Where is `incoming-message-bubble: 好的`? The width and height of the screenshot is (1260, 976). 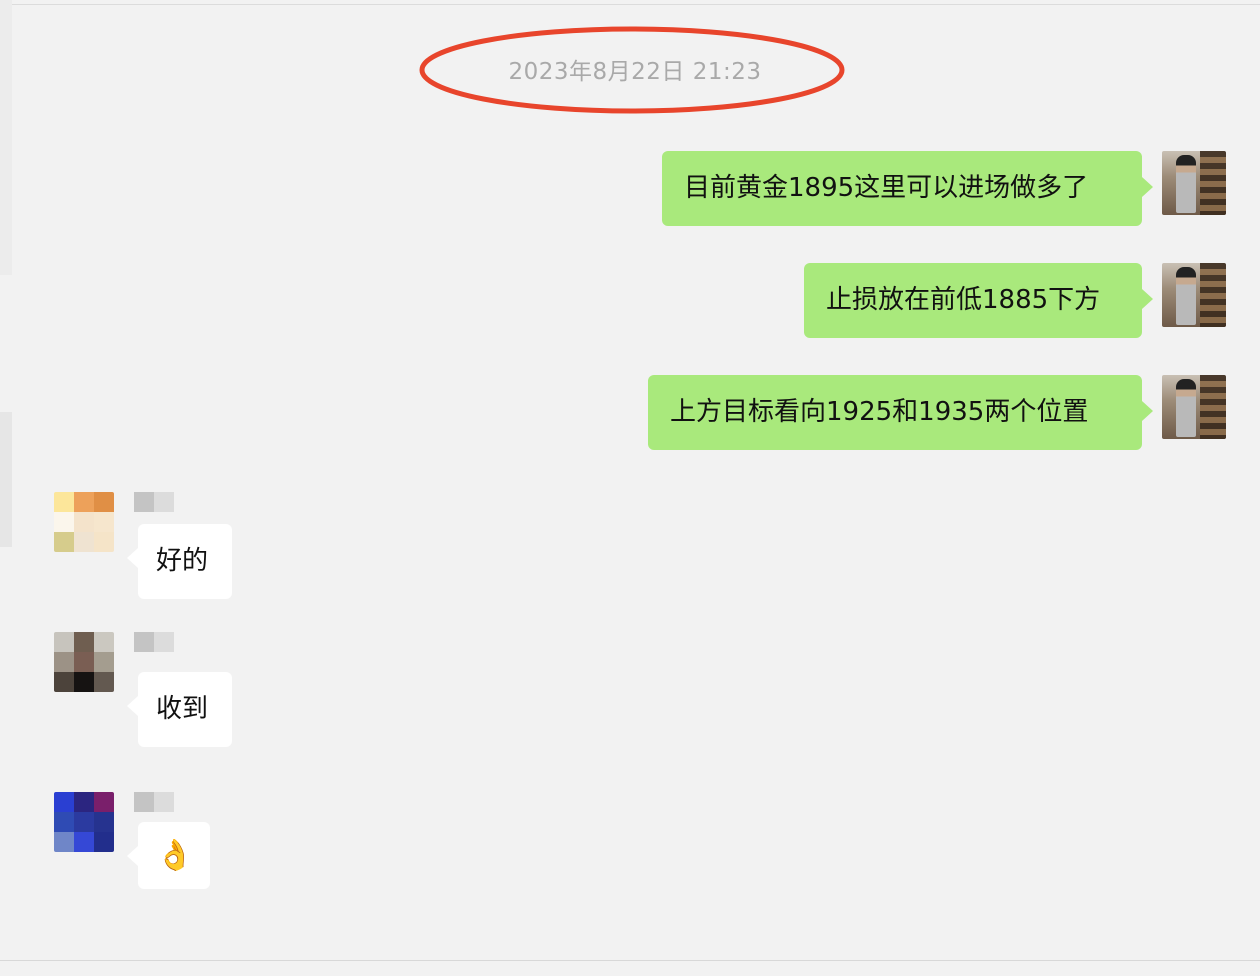 incoming-message-bubble: 好的 is located at coordinates (179, 561).